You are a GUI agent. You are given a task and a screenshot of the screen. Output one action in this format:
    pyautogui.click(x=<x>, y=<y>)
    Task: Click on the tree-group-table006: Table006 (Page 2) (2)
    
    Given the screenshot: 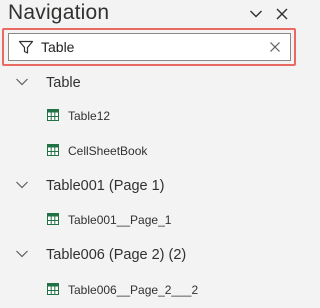 What is the action you would take?
    pyautogui.click(x=150, y=255)
    